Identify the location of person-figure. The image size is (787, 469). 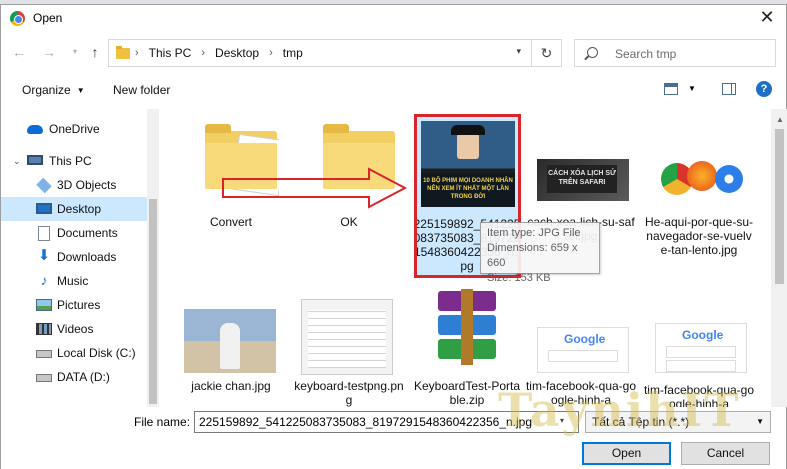
(230, 346).